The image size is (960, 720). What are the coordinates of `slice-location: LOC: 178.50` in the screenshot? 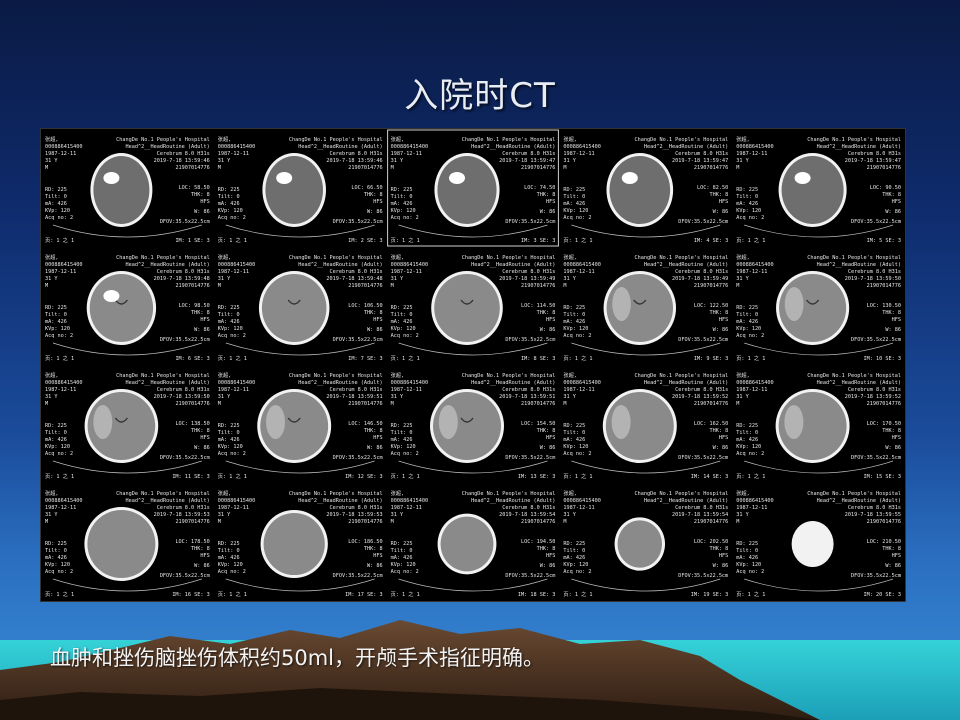 It's located at (192, 542).